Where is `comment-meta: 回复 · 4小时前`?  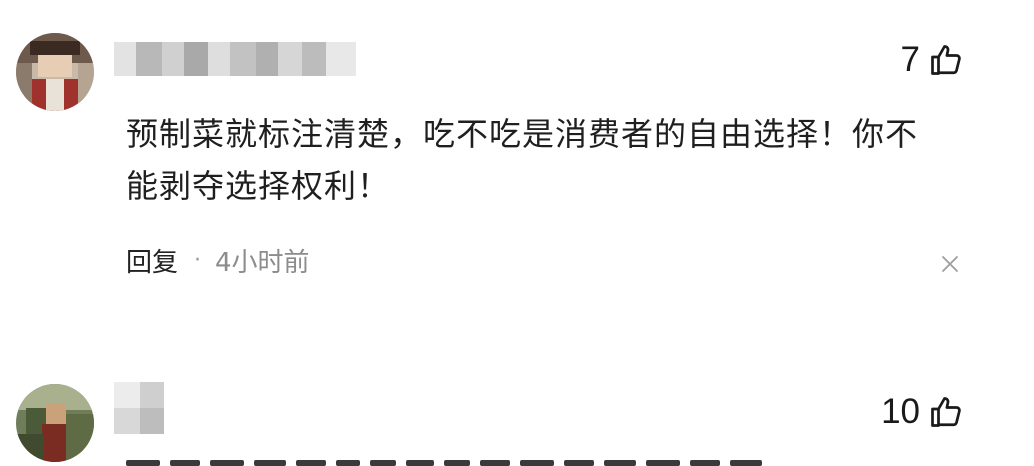 comment-meta: 回复 · 4小时前 is located at coordinates (218, 260).